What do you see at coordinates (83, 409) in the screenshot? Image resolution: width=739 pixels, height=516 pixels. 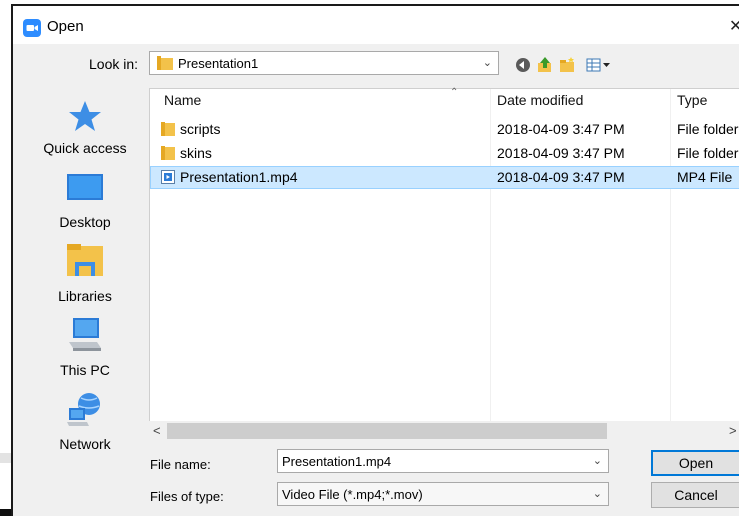 I see `network-icon` at bounding box center [83, 409].